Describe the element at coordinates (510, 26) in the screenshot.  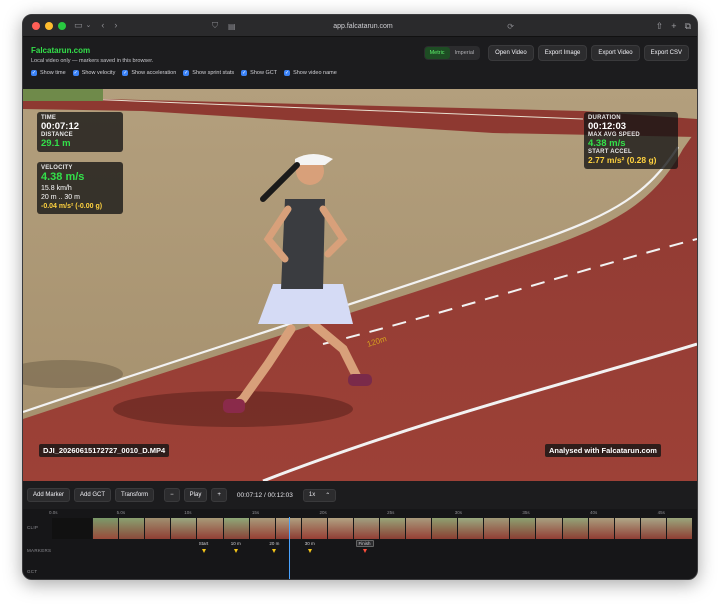
I see `reload-icon: ⟳` at that location.